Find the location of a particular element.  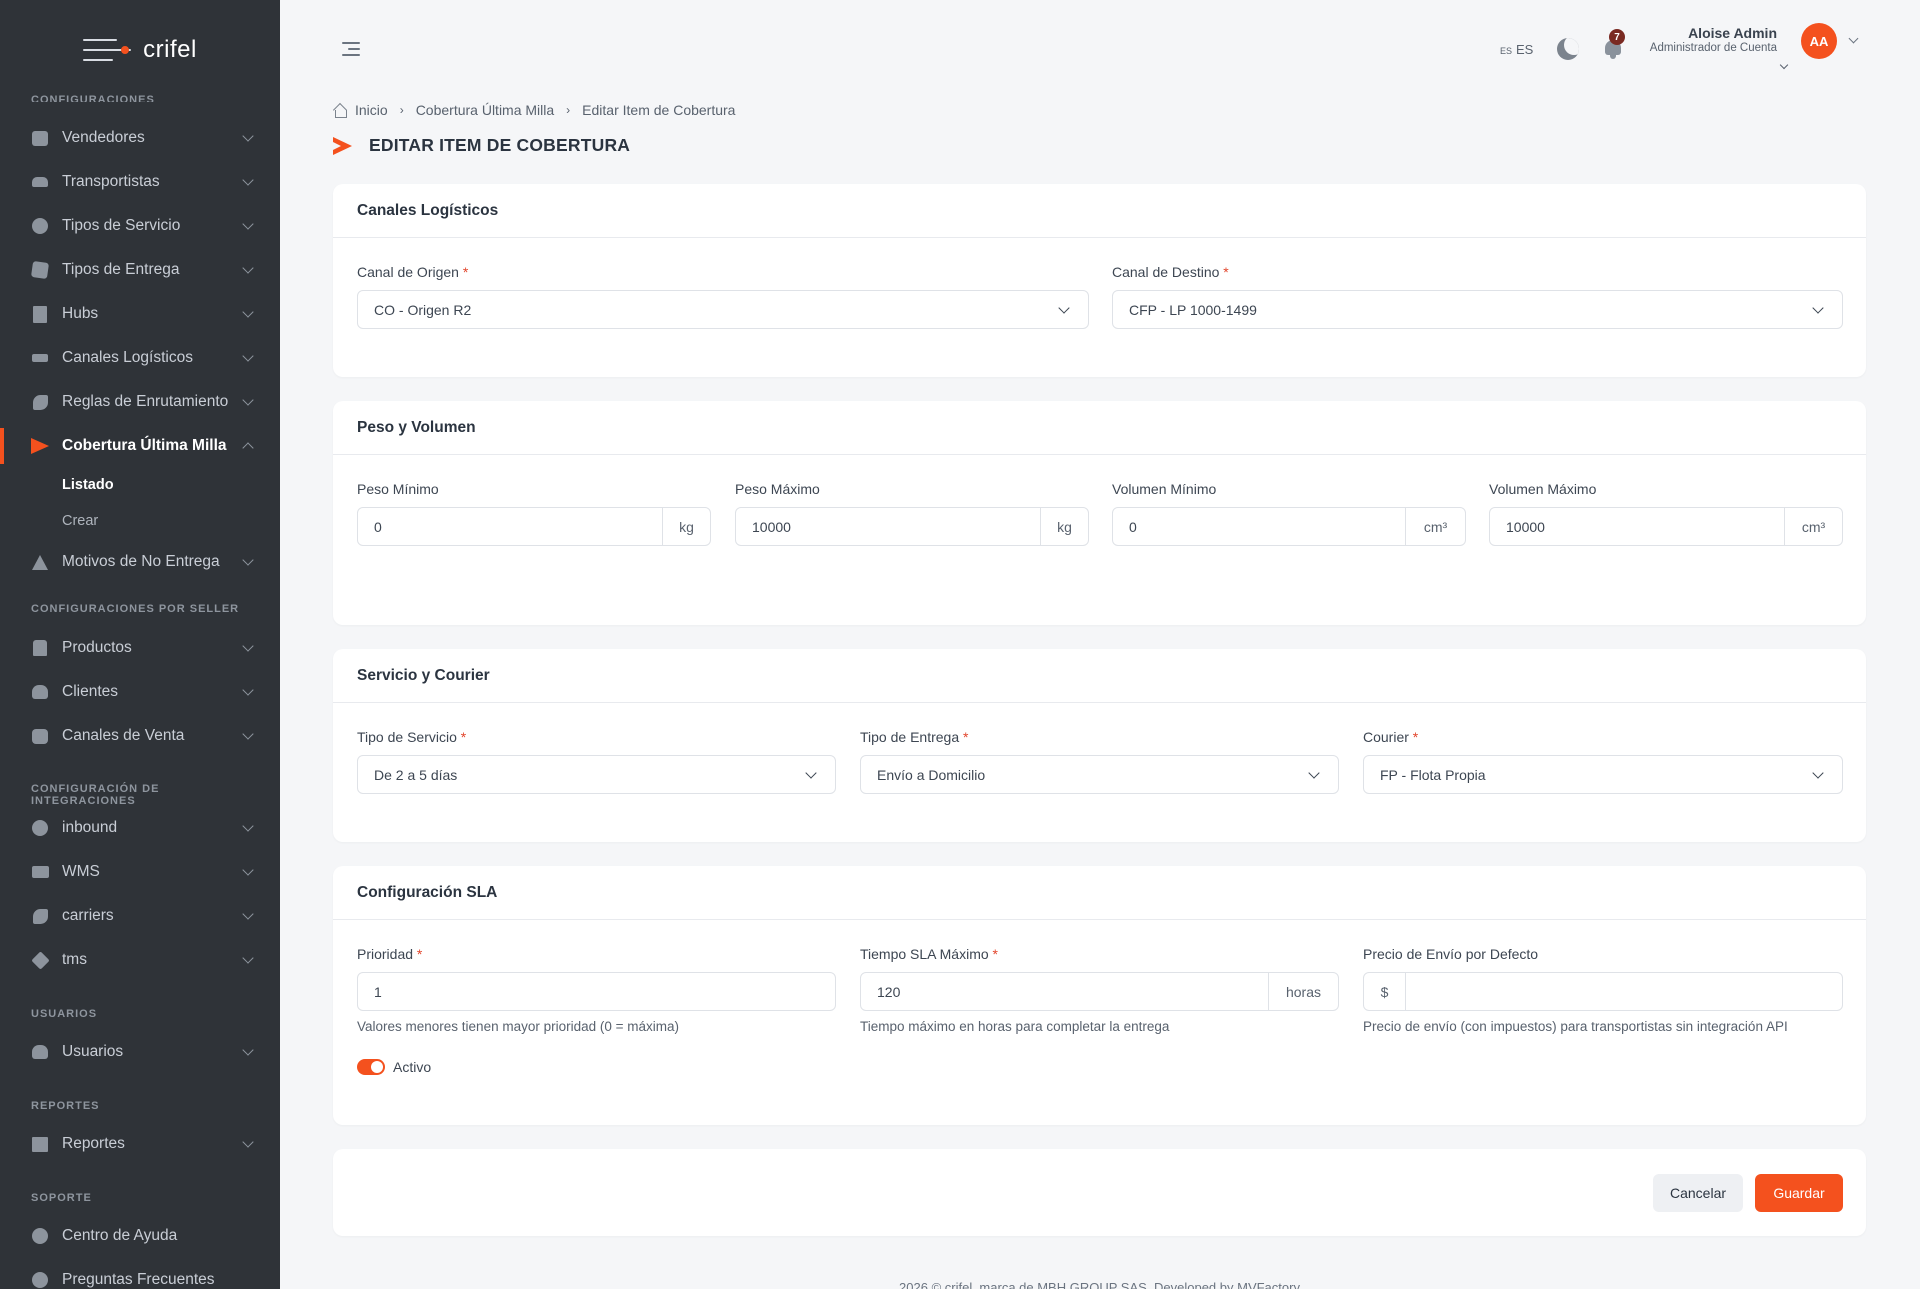

menu-toggle-icon is located at coordinates (351, 49).